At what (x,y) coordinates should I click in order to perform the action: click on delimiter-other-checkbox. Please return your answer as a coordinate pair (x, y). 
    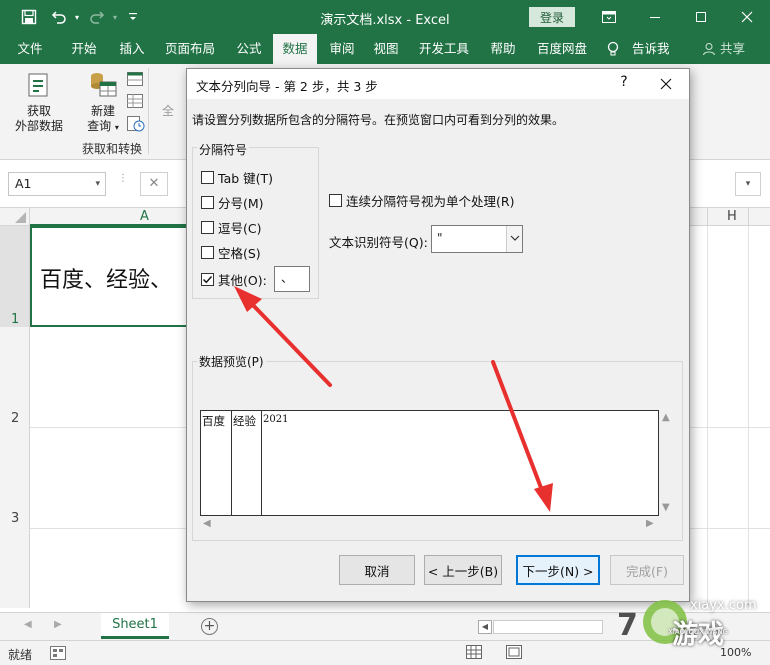
    Looking at the image, I should click on (207, 279).